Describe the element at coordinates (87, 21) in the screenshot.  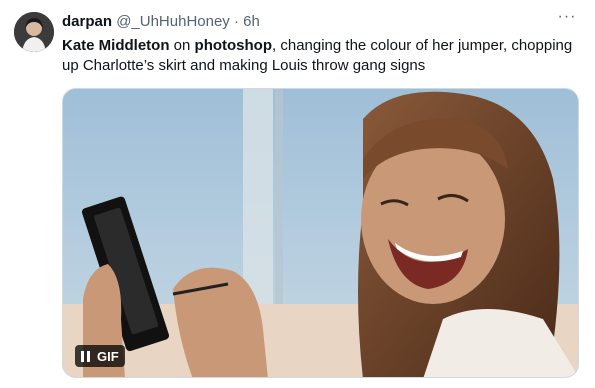
I see `user-name: darpan` at that location.